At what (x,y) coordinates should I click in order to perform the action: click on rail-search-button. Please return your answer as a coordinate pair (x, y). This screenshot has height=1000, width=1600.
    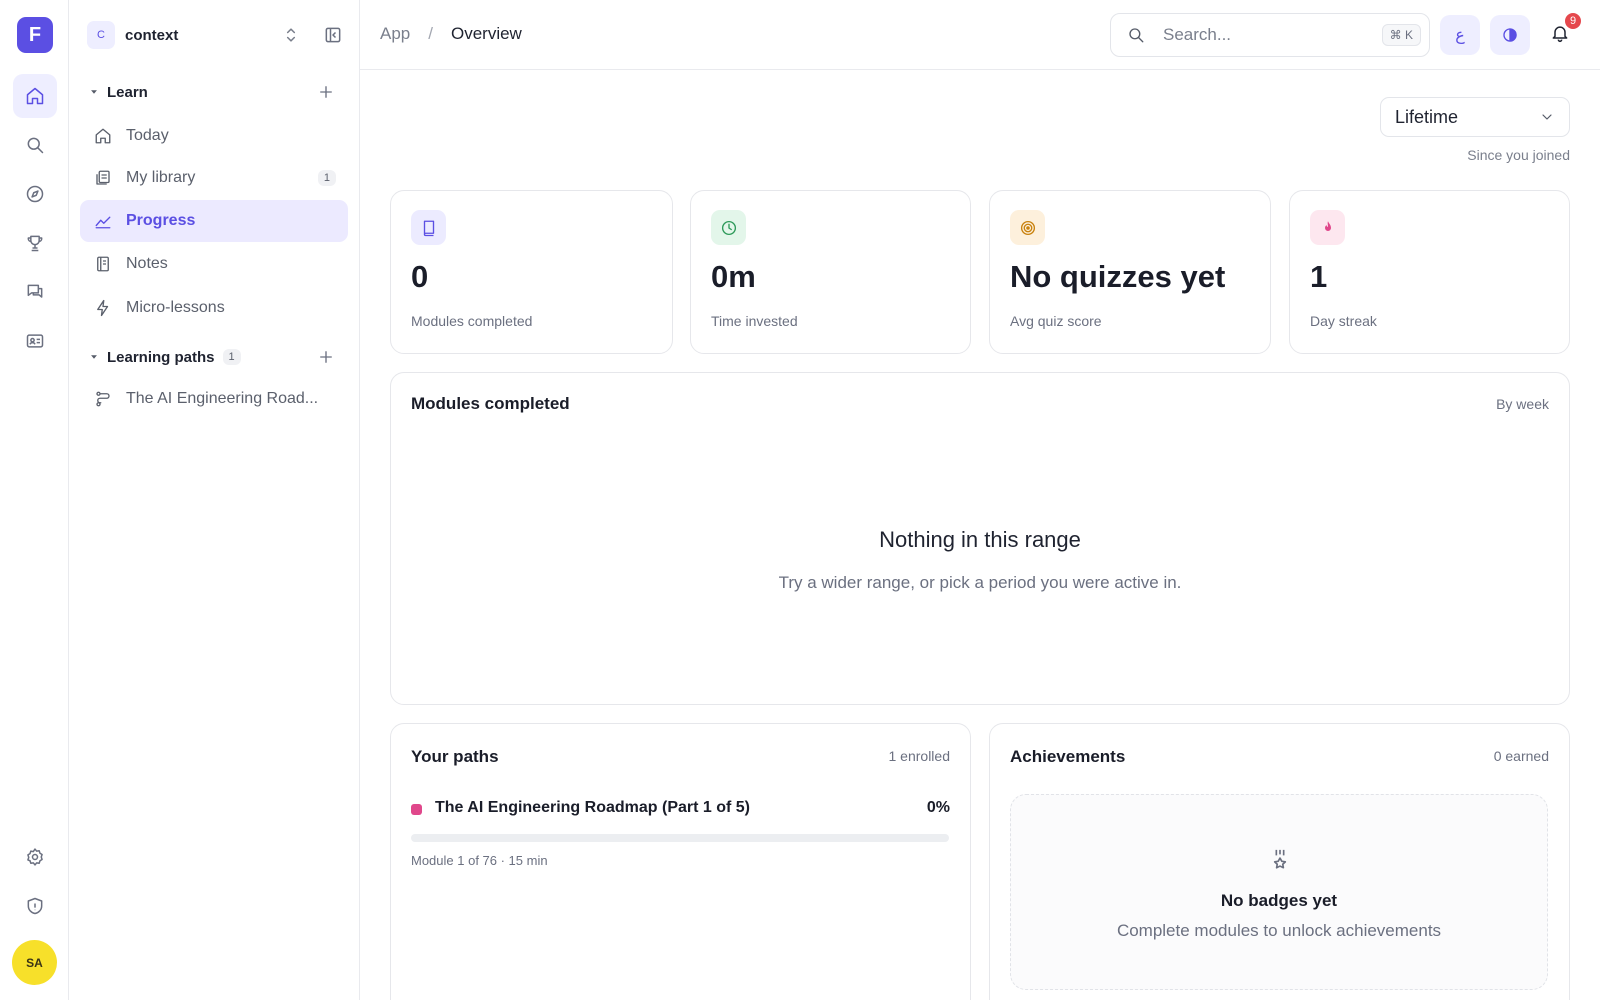
    Looking at the image, I should click on (35, 145).